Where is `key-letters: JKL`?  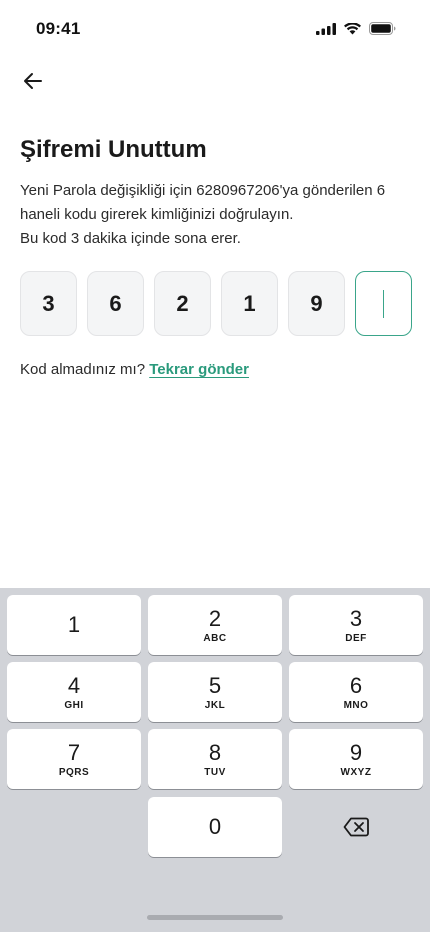 key-letters: JKL is located at coordinates (215, 705).